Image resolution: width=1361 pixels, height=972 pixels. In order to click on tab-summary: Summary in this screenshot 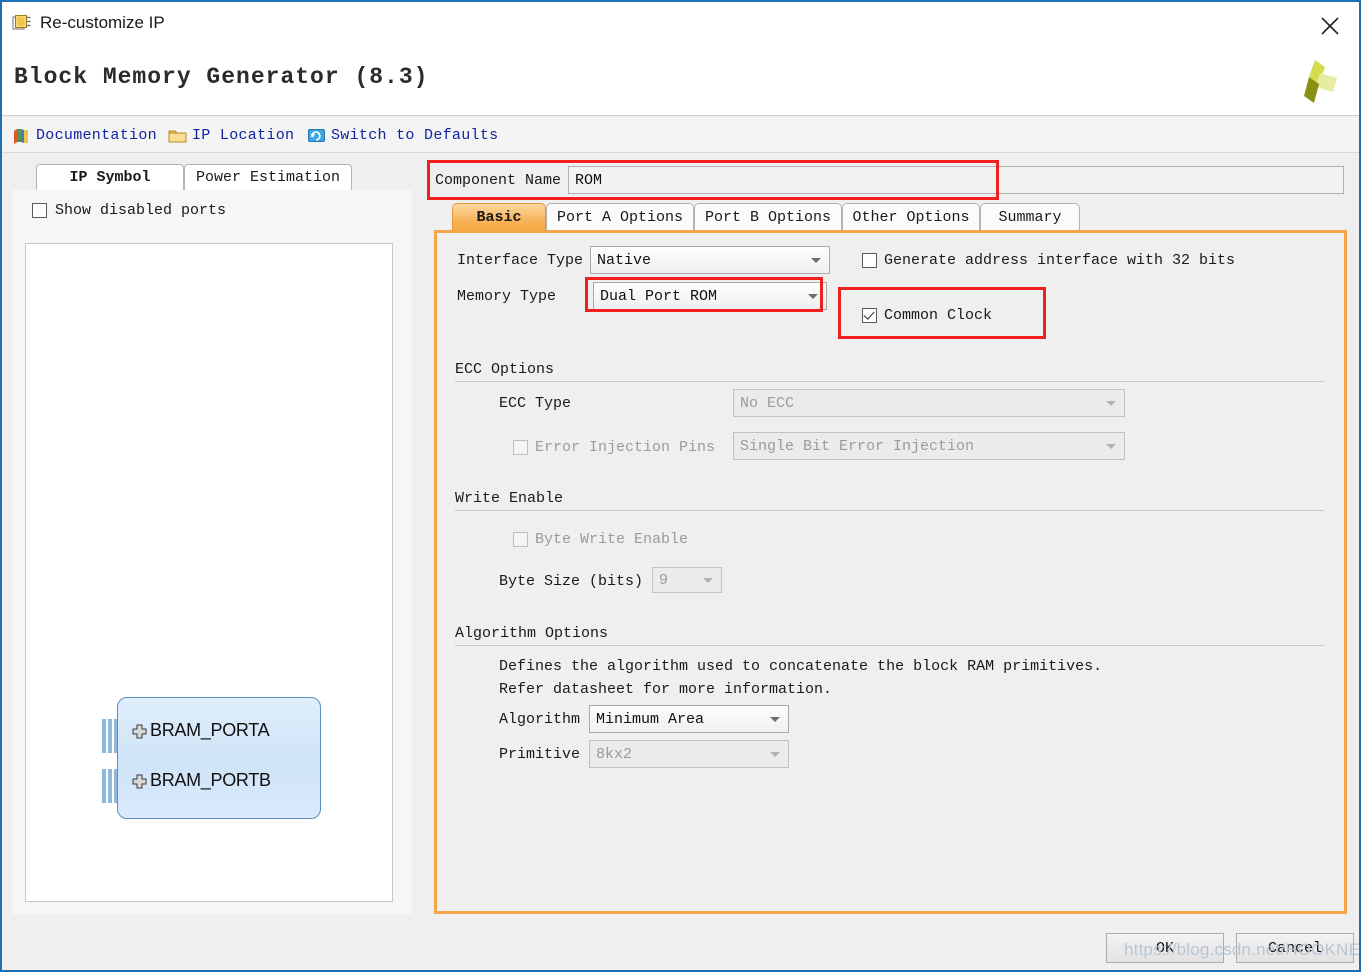, I will do `click(1030, 216)`.